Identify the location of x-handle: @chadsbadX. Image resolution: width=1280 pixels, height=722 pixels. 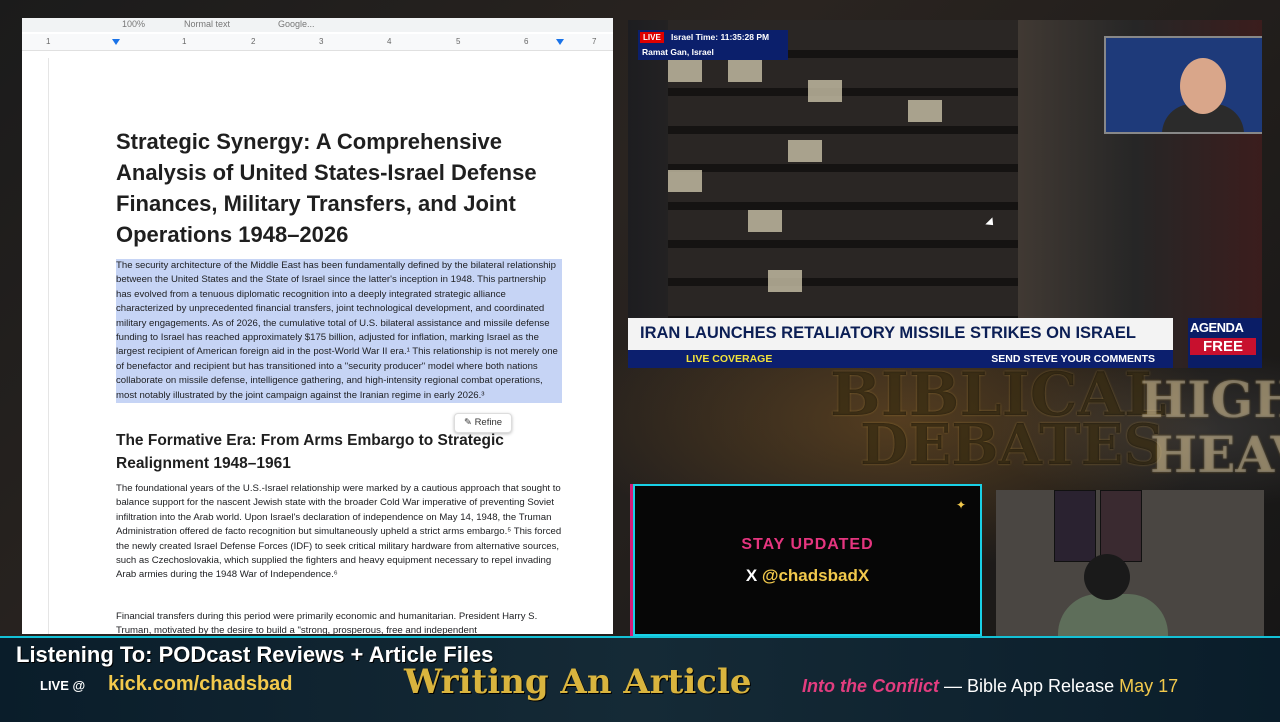
(815, 575).